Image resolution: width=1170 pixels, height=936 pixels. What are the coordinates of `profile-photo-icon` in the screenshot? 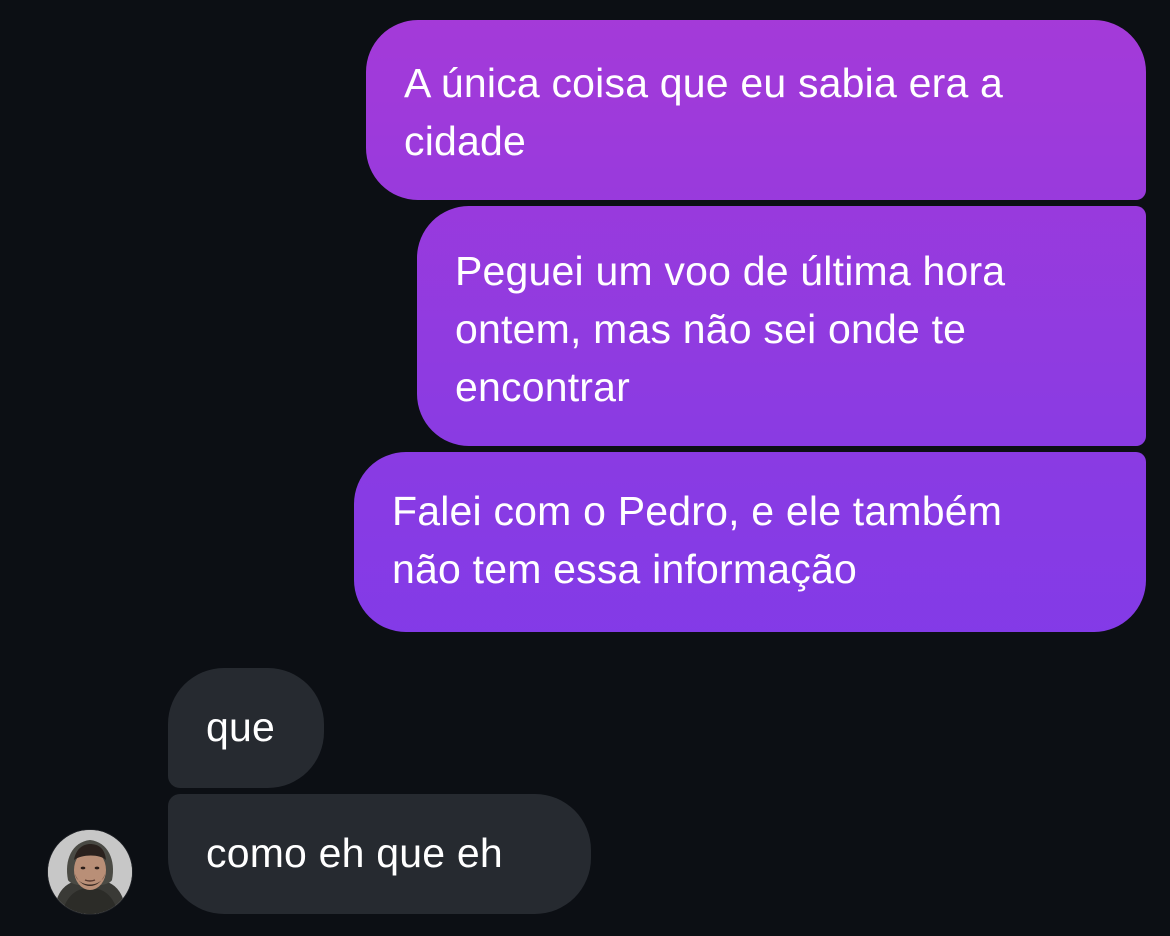 It's located at (90, 872).